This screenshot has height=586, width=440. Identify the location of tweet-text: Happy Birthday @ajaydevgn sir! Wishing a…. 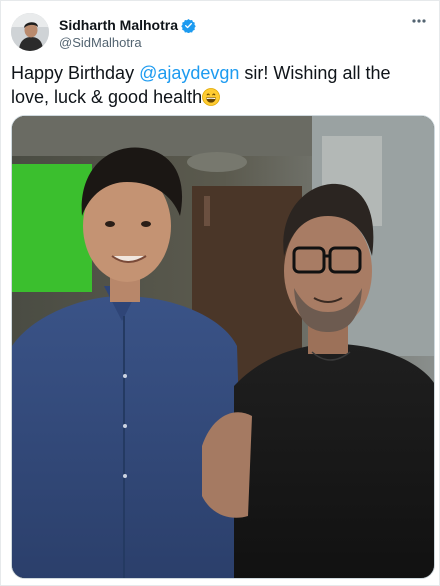
(221, 85).